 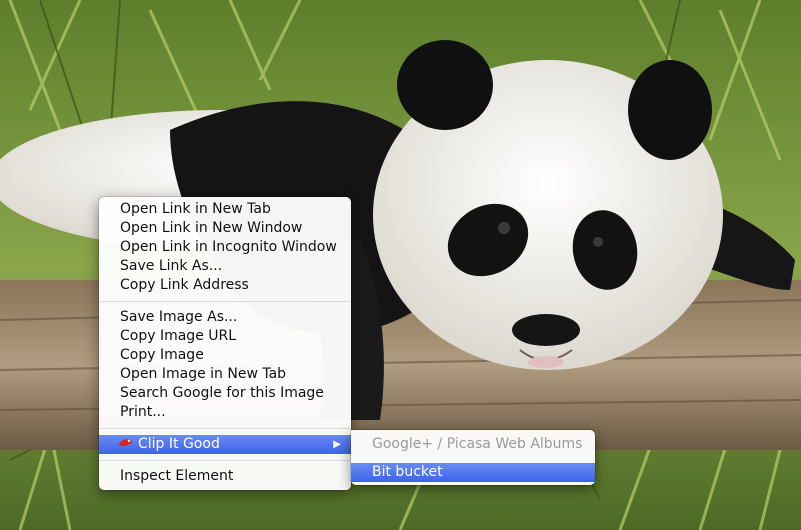 I want to click on menu-item-open-link-new-tab: Open Link in New Tab, so click(x=225, y=209).